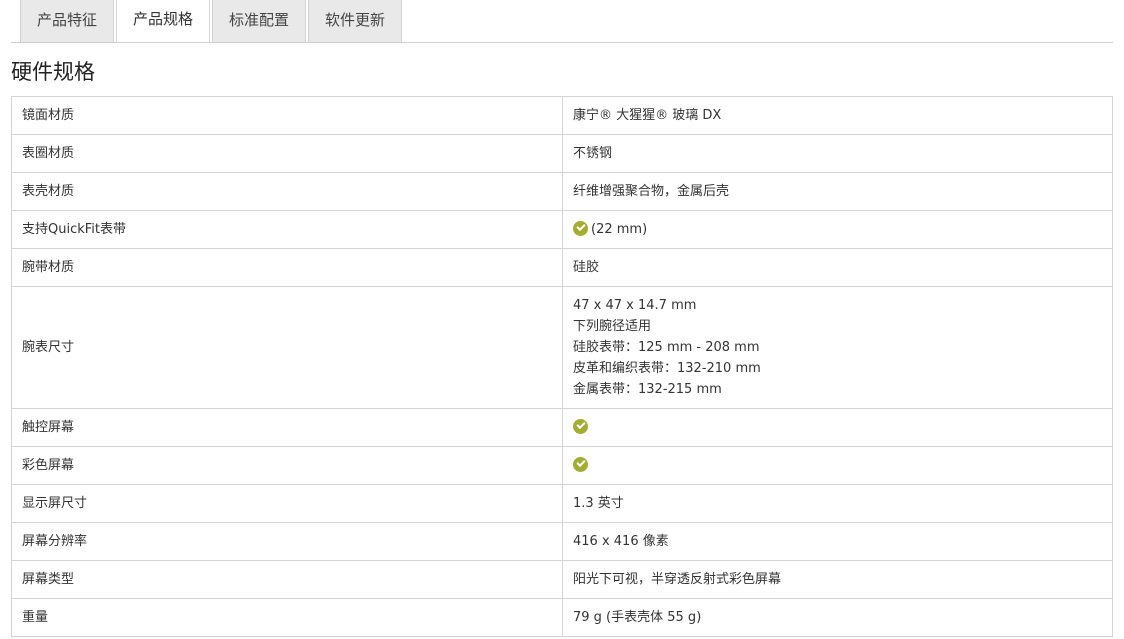 This screenshot has width=1124, height=639. Describe the element at coordinates (67, 21) in the screenshot. I see `tab-features: 产品特征` at that location.